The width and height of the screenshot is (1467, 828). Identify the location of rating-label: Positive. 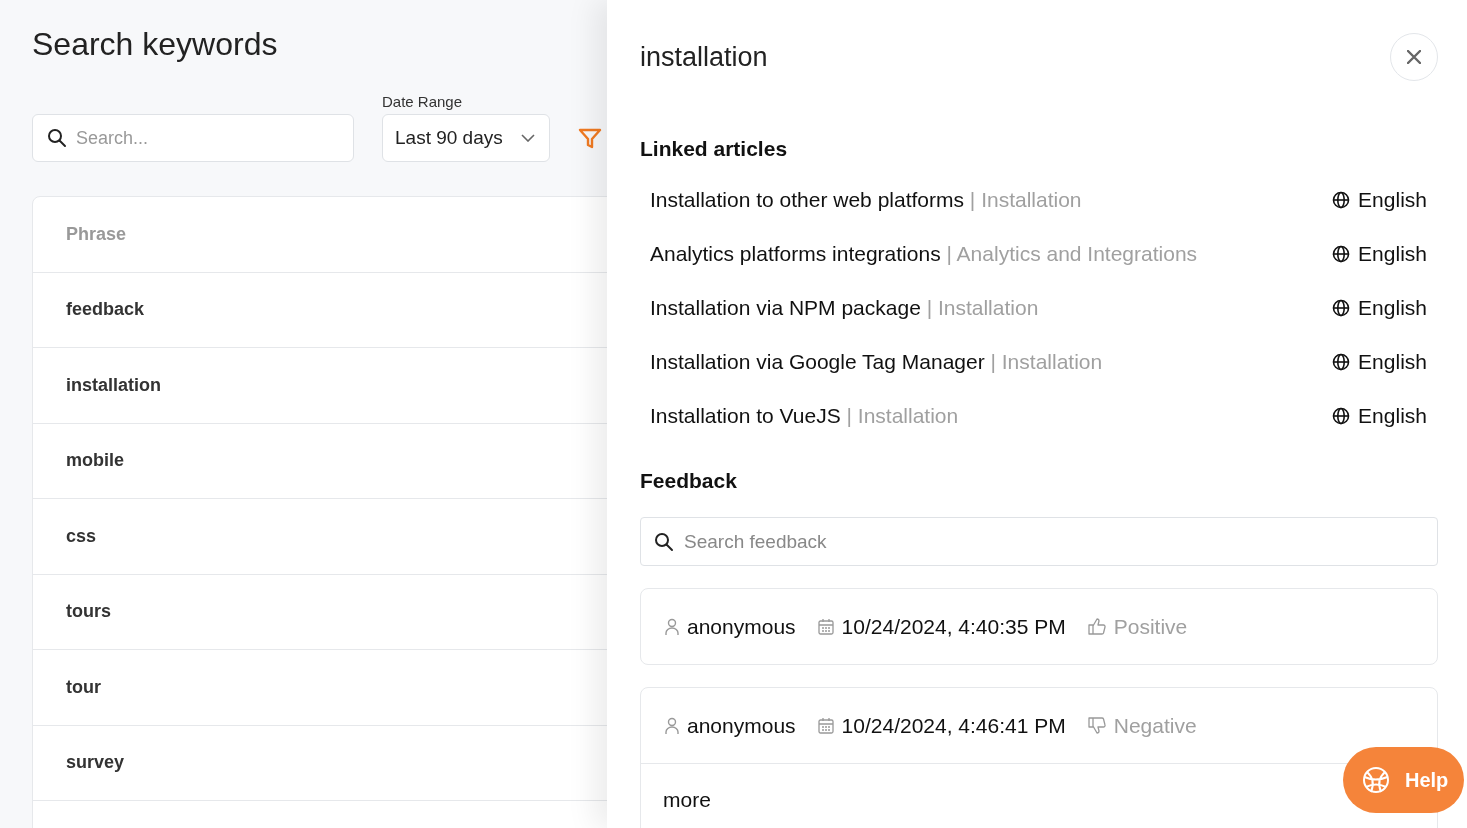
(1150, 626).